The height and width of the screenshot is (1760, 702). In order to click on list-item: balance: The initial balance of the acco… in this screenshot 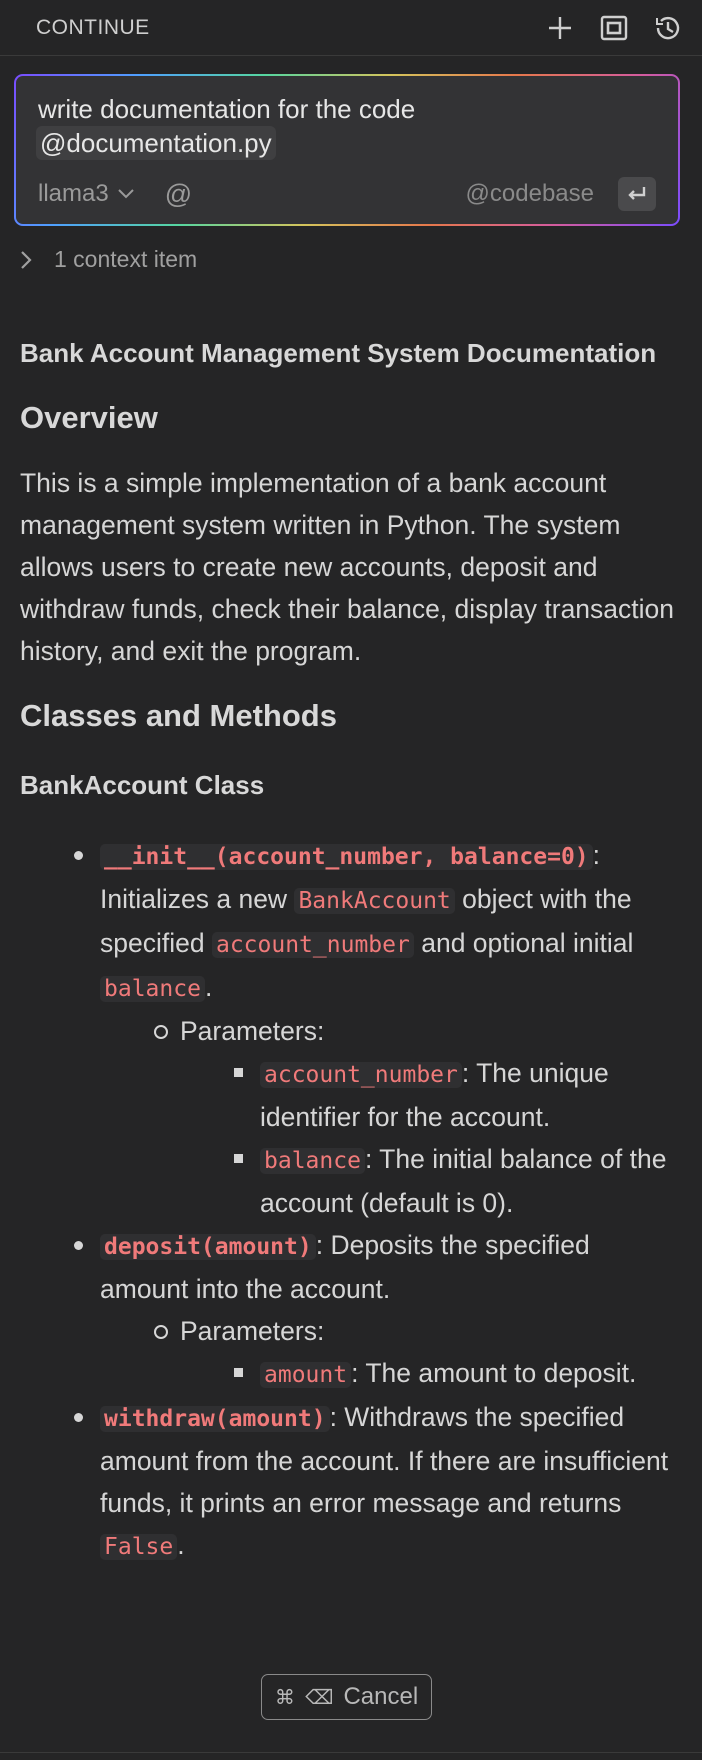, I will do `click(457, 1181)`.